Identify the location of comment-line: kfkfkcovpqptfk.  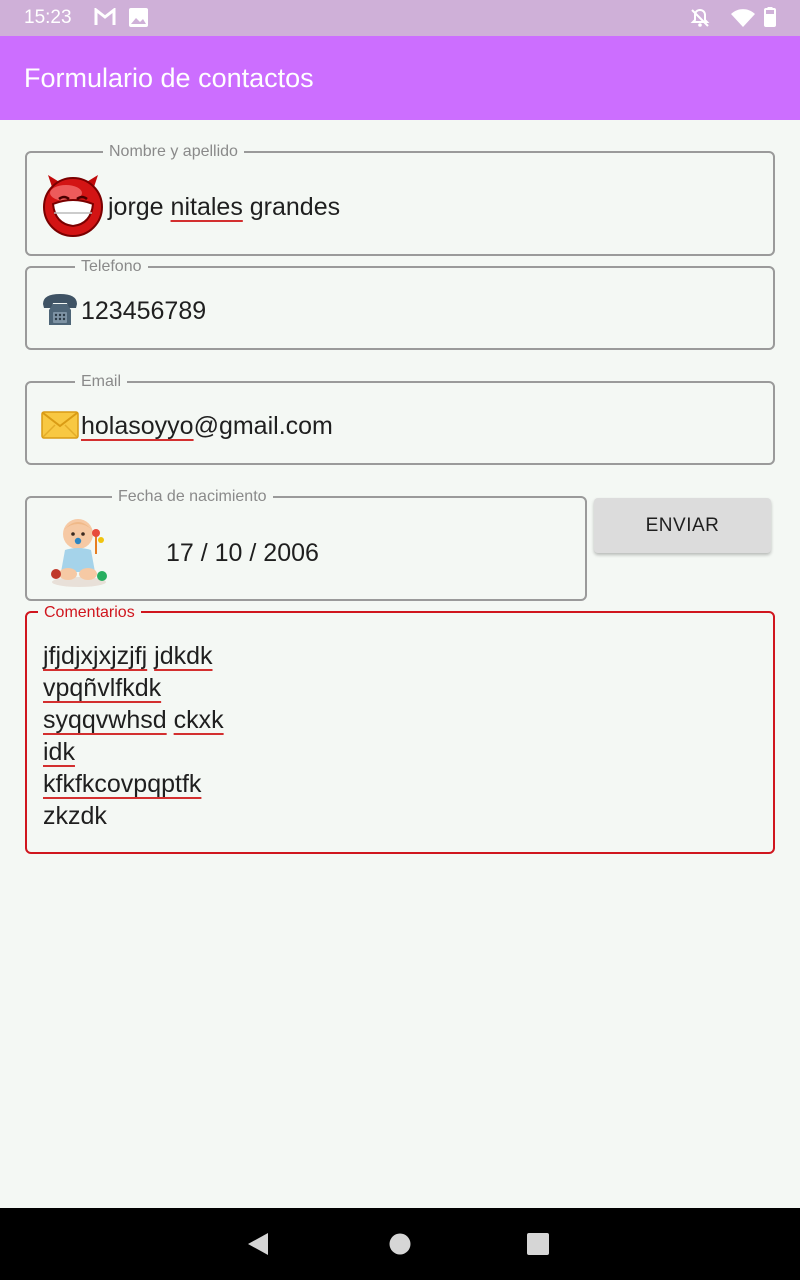
(133, 784).